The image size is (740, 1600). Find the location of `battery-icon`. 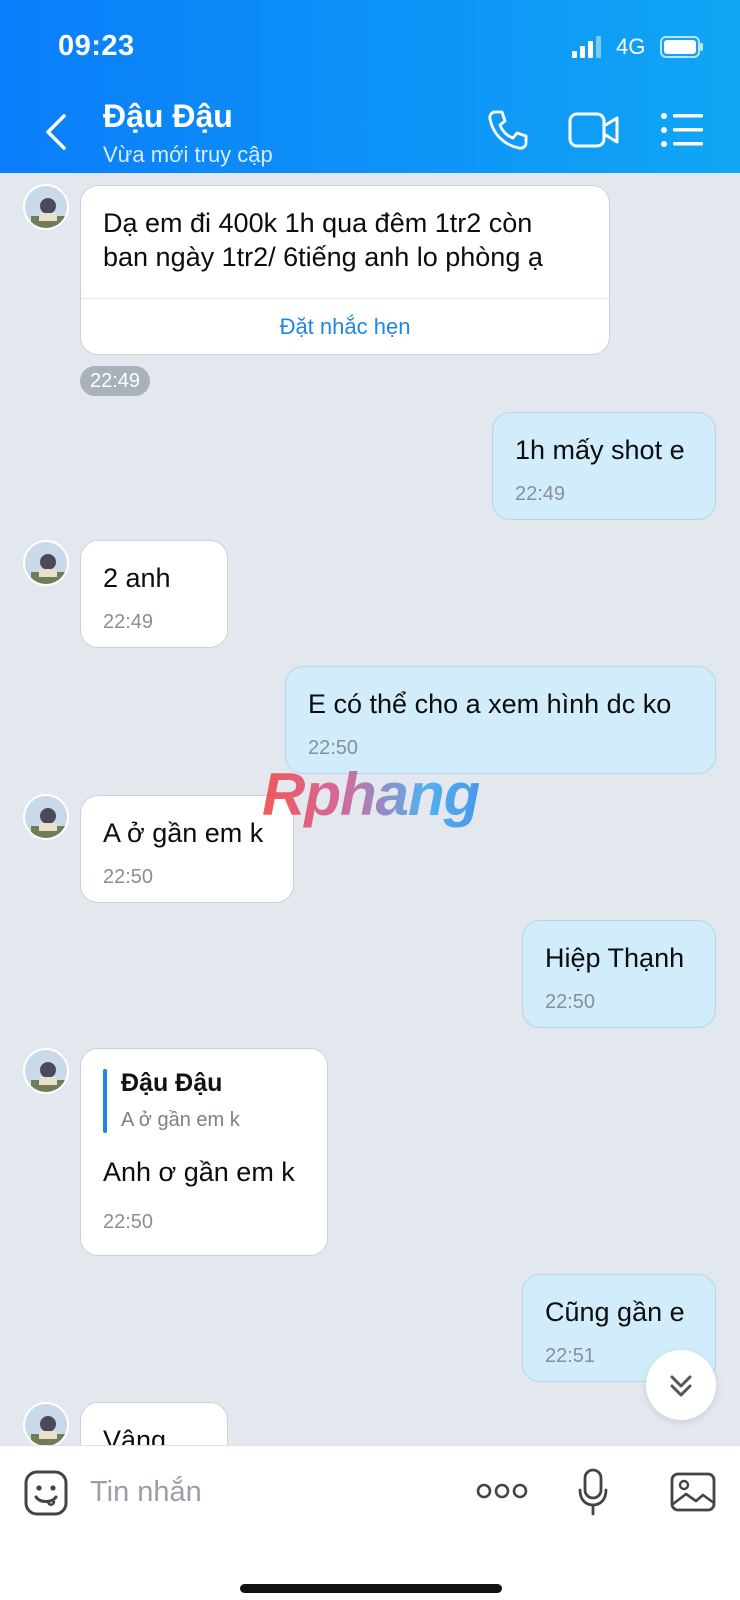

battery-icon is located at coordinates (681, 47).